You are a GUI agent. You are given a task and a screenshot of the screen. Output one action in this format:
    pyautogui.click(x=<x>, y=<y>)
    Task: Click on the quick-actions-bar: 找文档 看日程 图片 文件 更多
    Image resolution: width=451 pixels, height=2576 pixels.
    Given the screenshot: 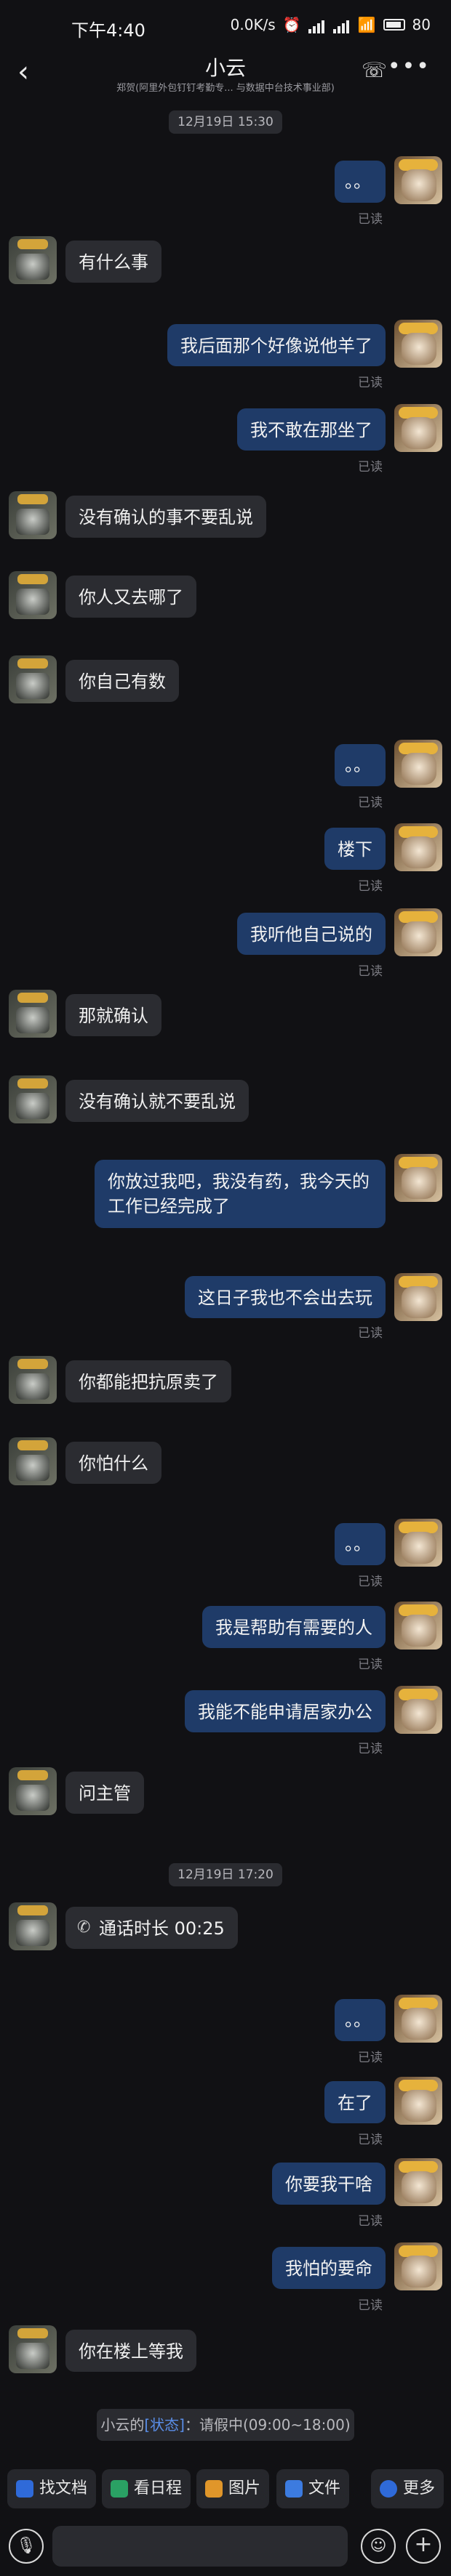 What is the action you would take?
    pyautogui.click(x=225, y=2491)
    